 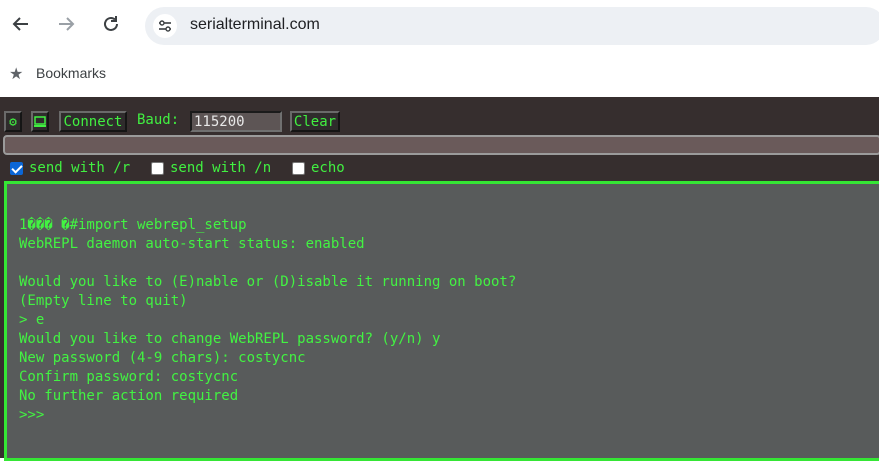 I want to click on reload-button, so click(x=111, y=24).